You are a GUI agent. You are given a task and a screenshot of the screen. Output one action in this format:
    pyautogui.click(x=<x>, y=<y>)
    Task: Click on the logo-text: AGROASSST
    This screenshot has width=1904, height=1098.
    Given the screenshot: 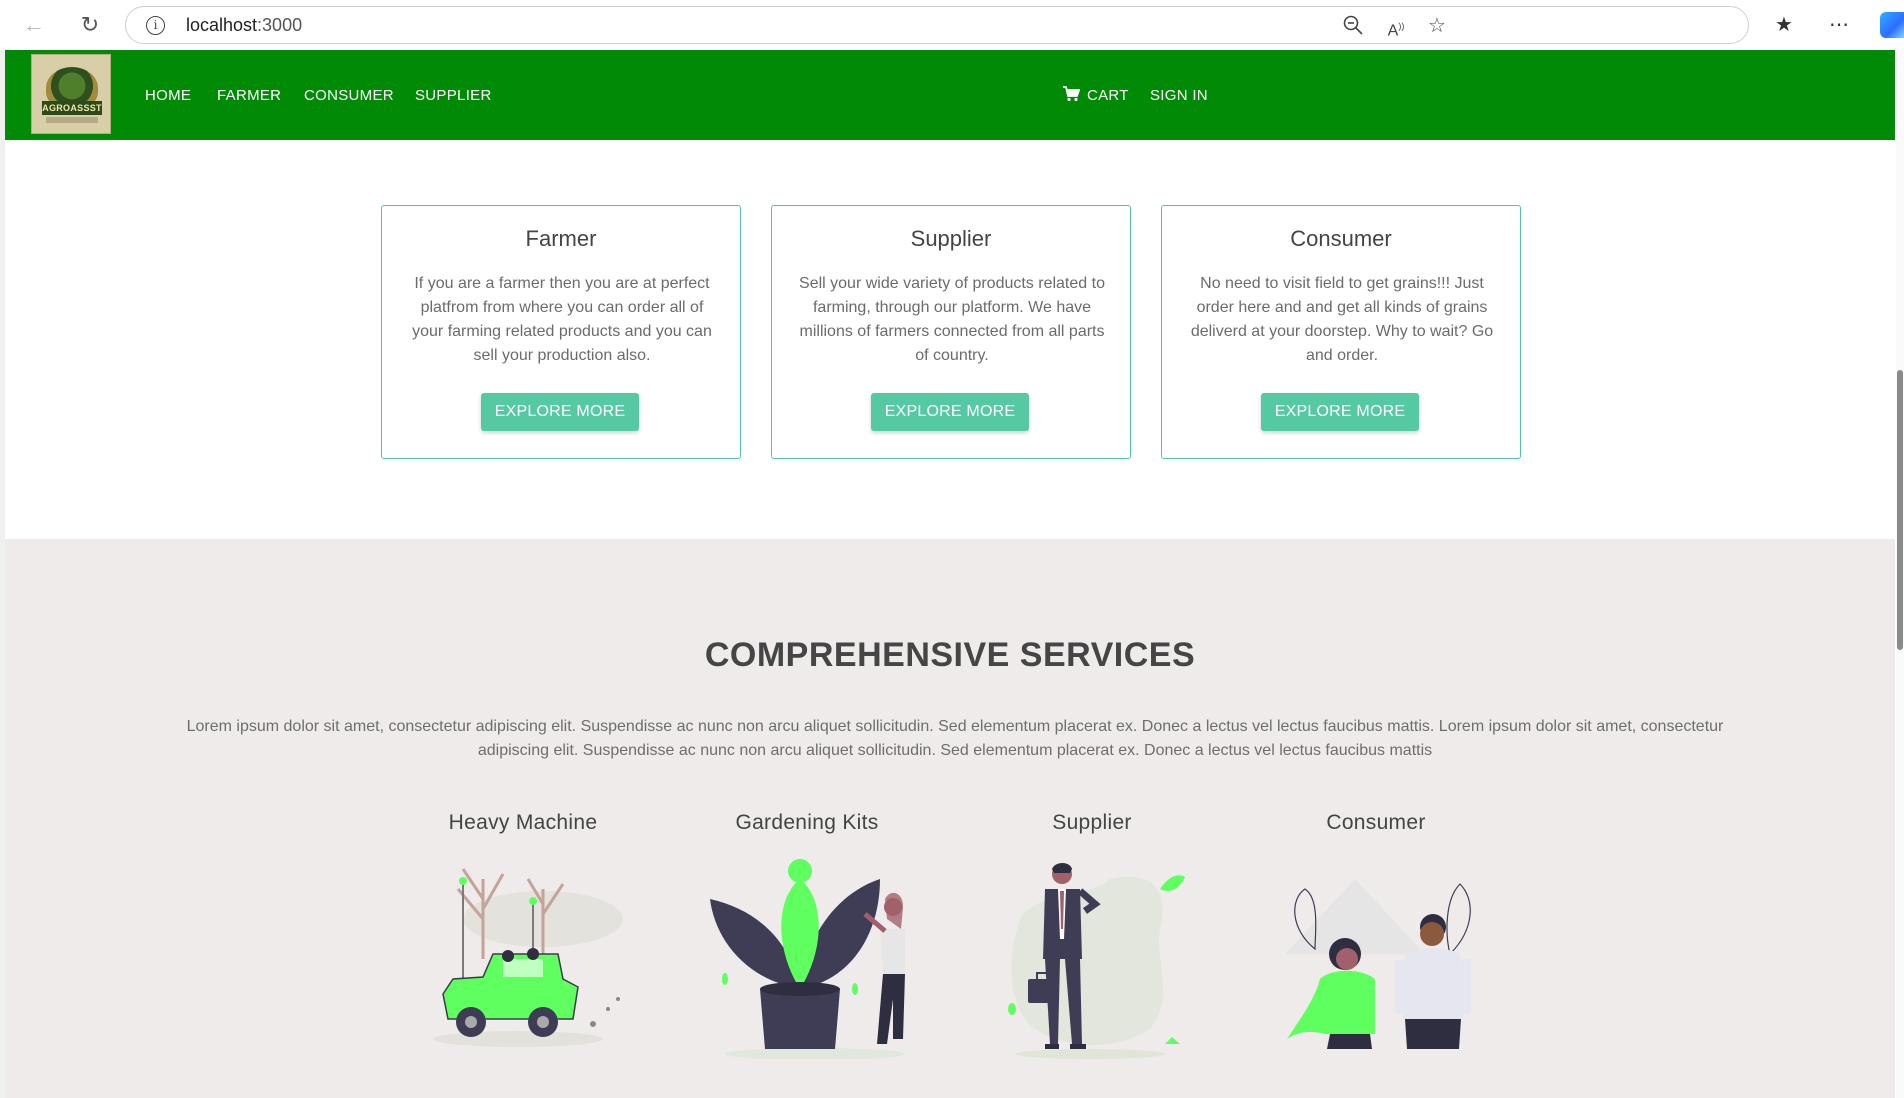 What is the action you would take?
    pyautogui.click(x=72, y=108)
    